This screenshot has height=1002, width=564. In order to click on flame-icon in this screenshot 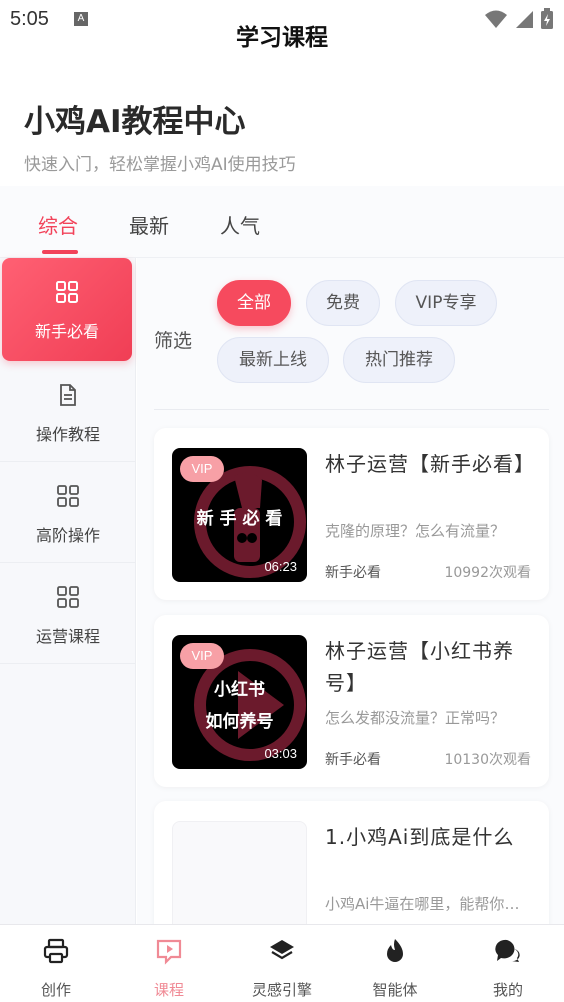, I will do `click(395, 950)`.